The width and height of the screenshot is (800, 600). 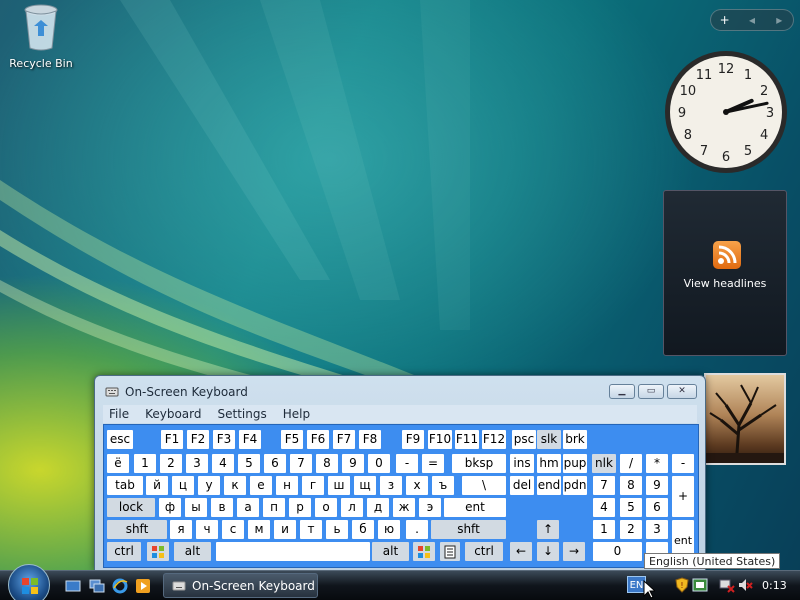 What do you see at coordinates (235, 485) in the screenshot?
I see `key-k: к` at bounding box center [235, 485].